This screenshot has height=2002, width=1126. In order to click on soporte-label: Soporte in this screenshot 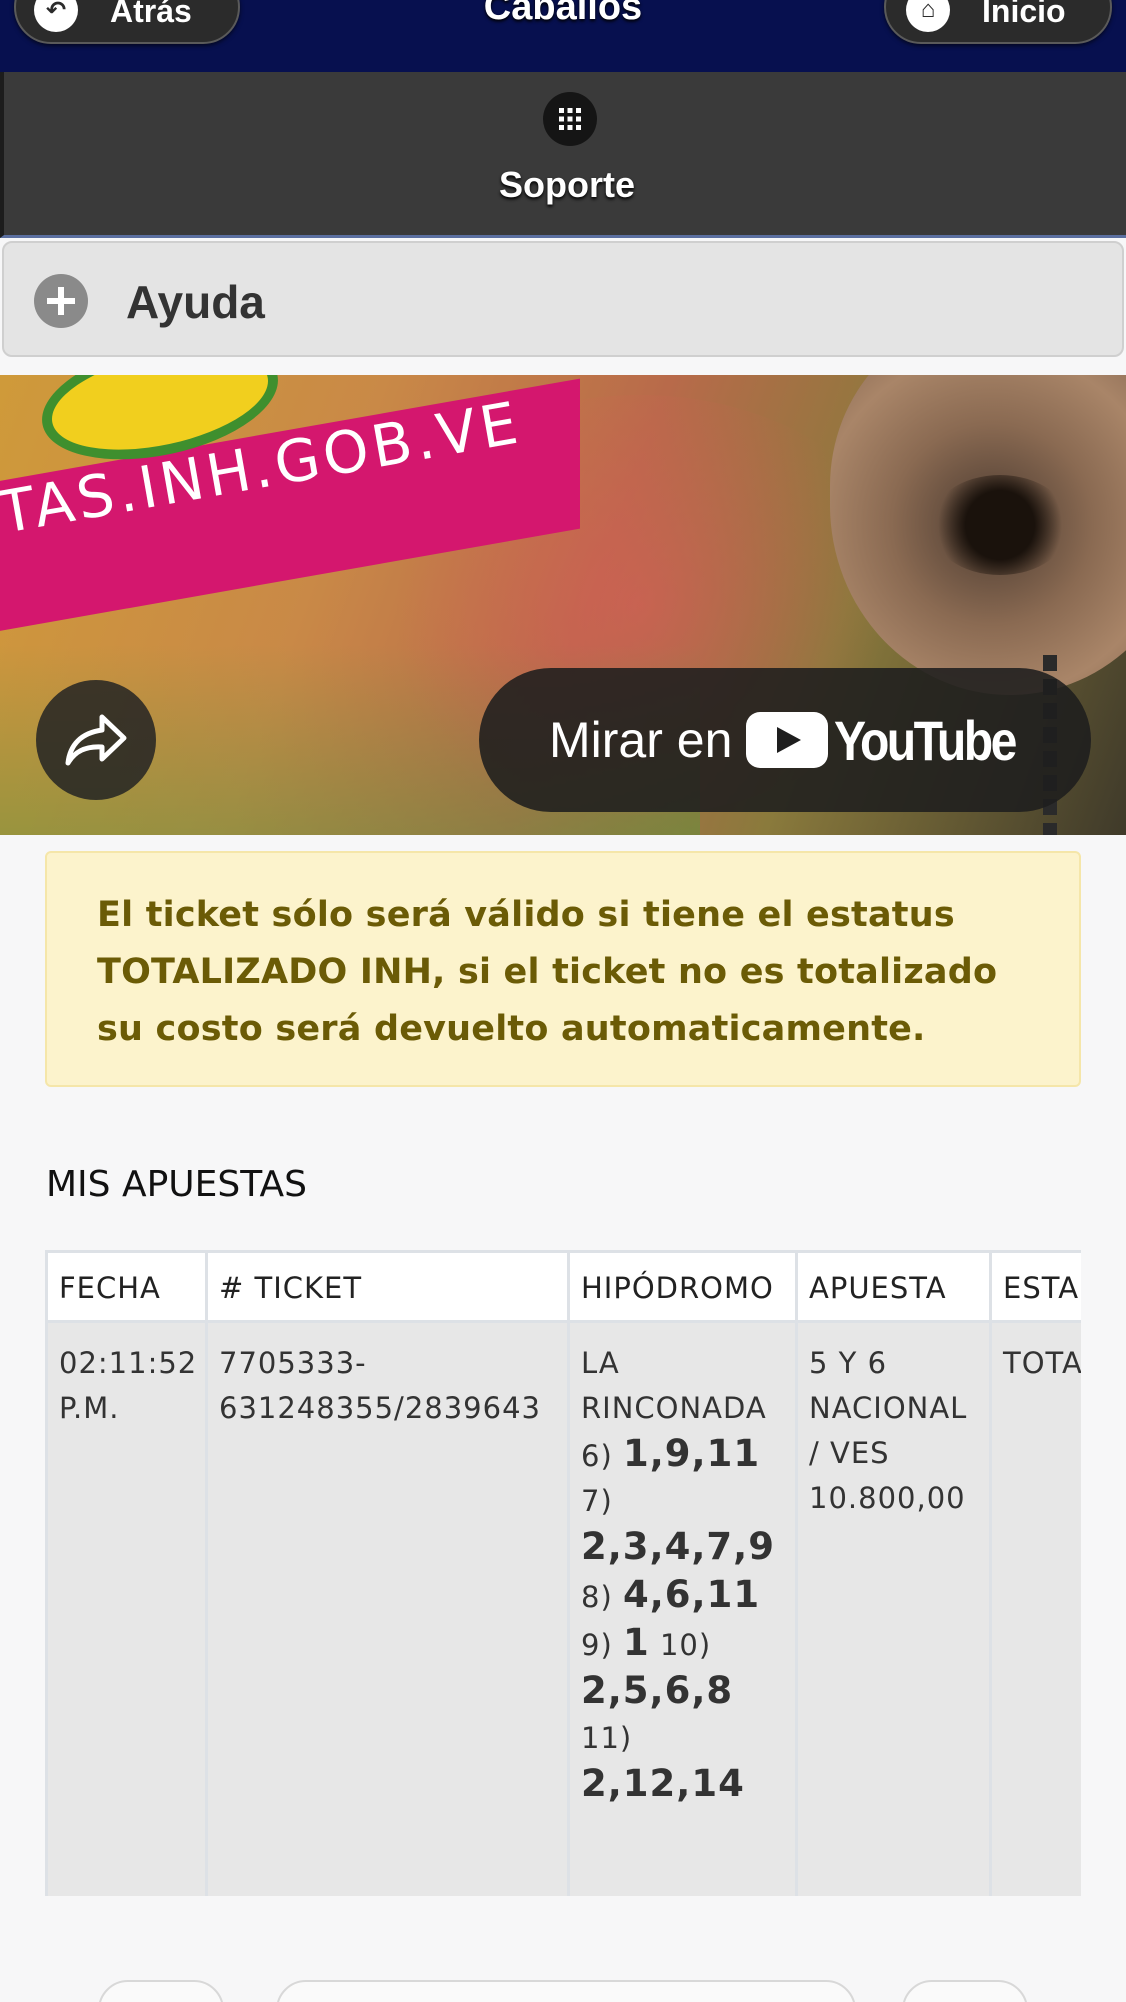, I will do `click(566, 184)`.